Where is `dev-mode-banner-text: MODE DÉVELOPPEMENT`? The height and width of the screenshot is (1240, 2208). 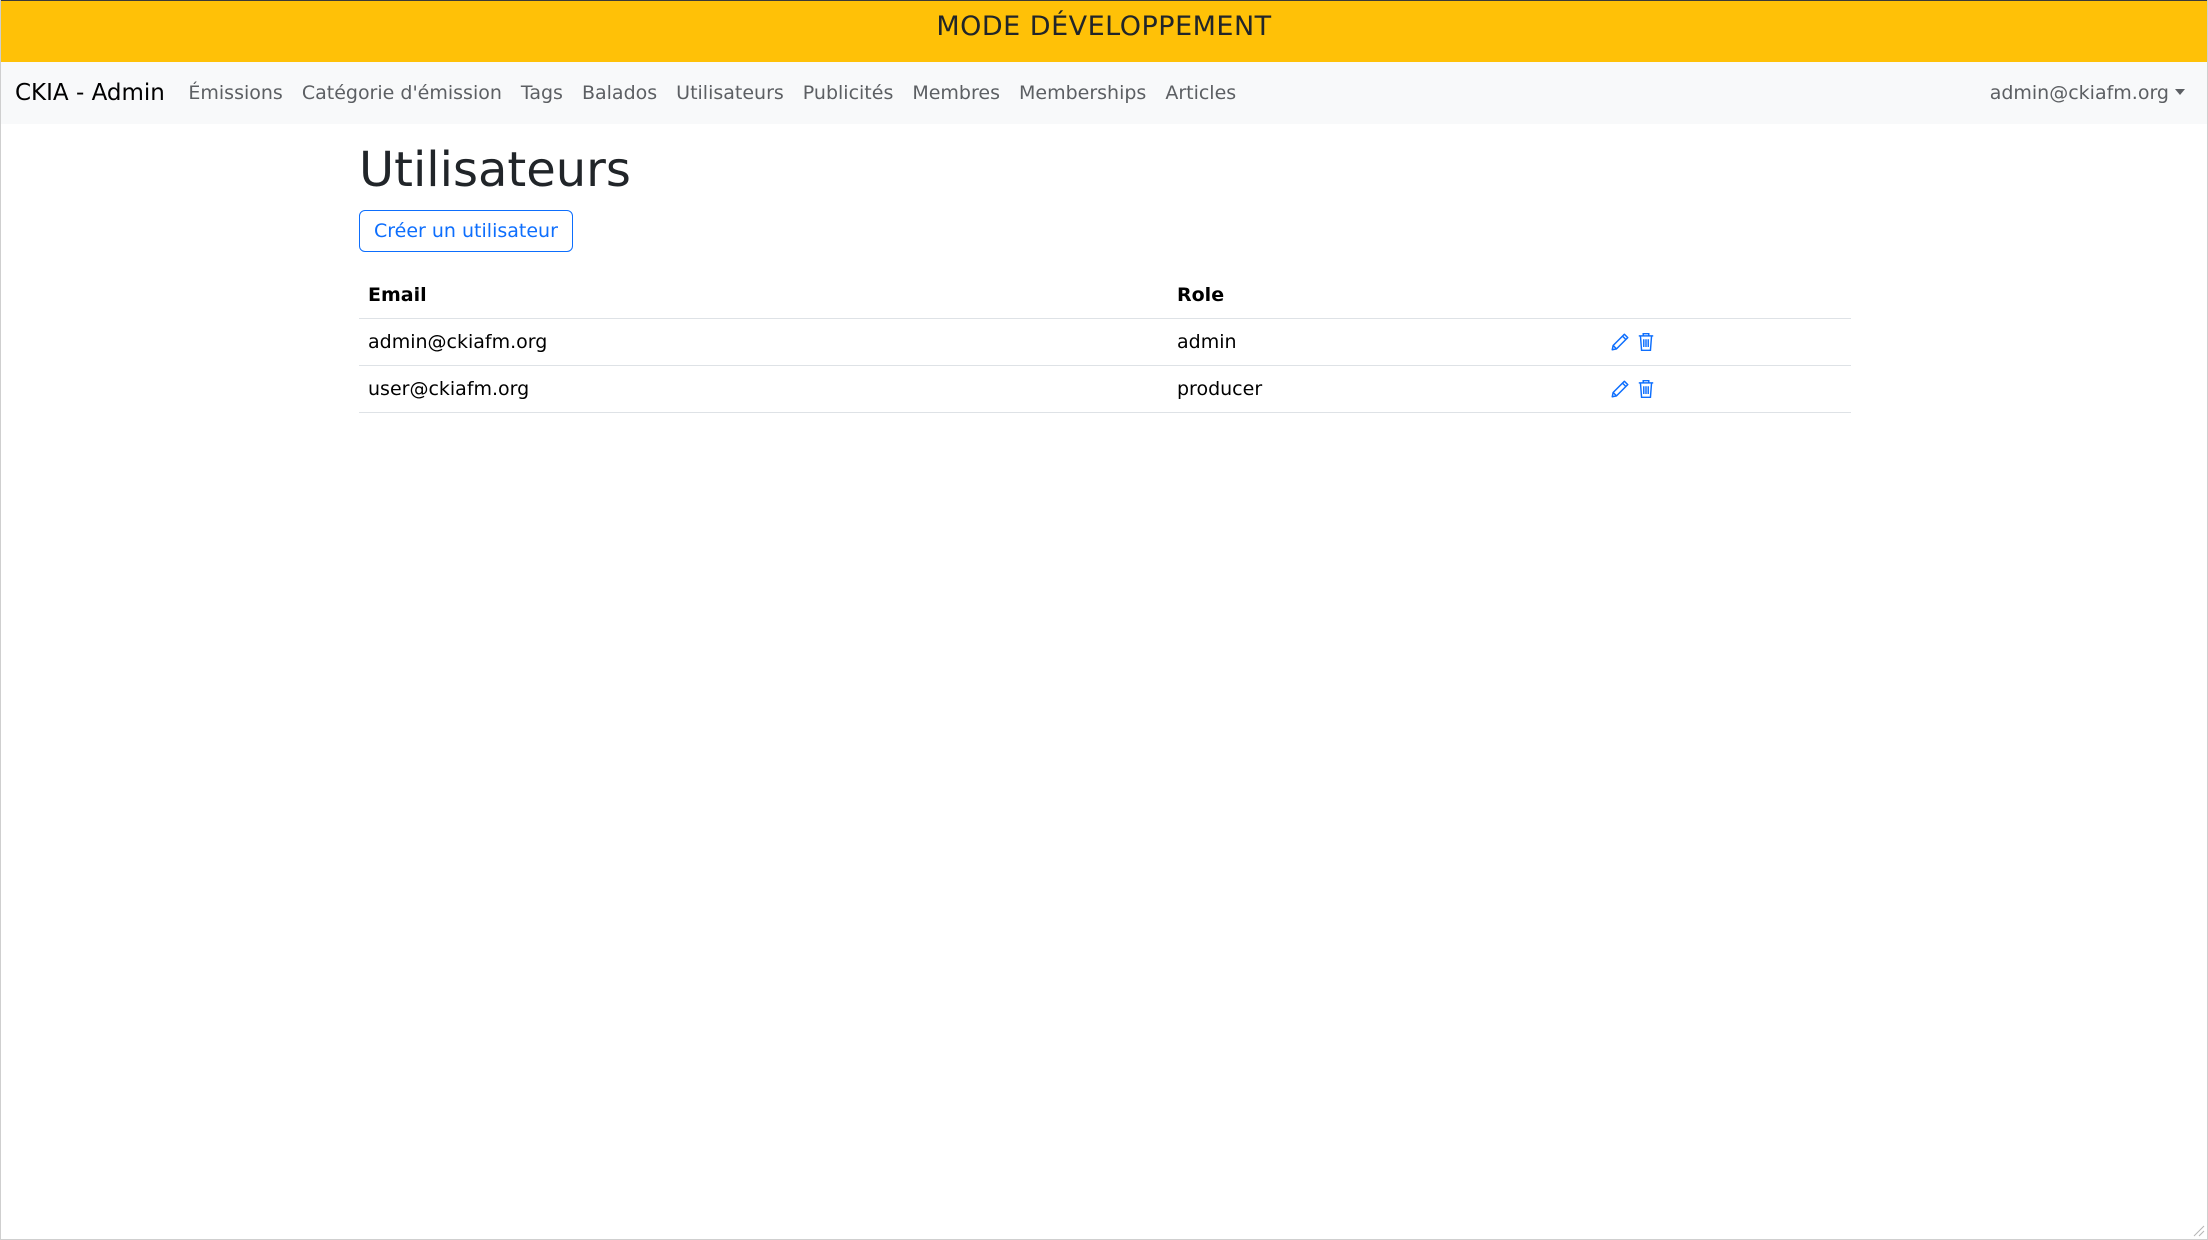
dev-mode-banner-text: MODE DÉVELOPPEMENT is located at coordinates (1104, 26).